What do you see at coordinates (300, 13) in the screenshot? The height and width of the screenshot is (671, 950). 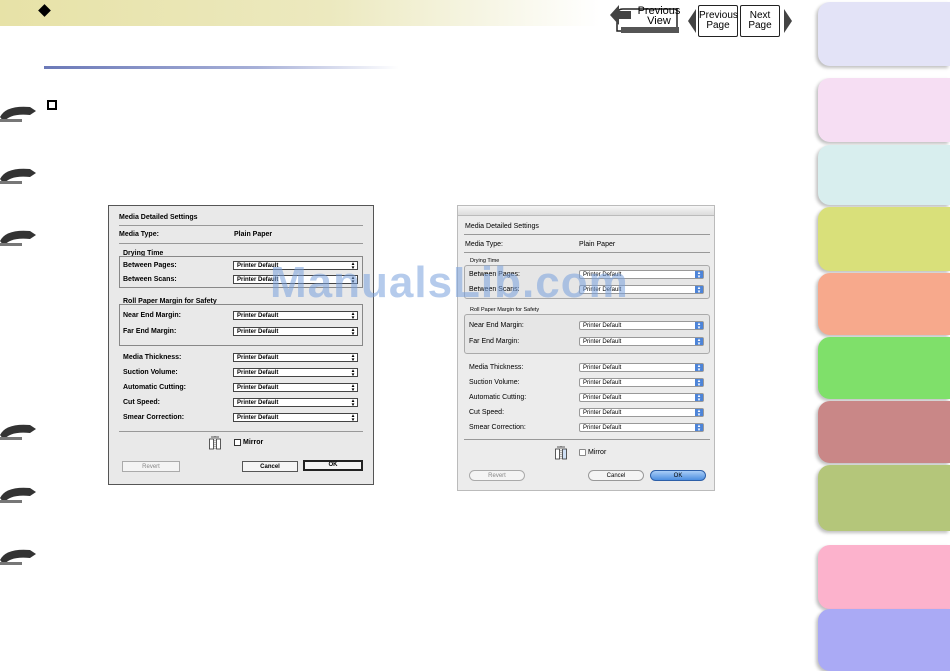 I see `header-band` at bounding box center [300, 13].